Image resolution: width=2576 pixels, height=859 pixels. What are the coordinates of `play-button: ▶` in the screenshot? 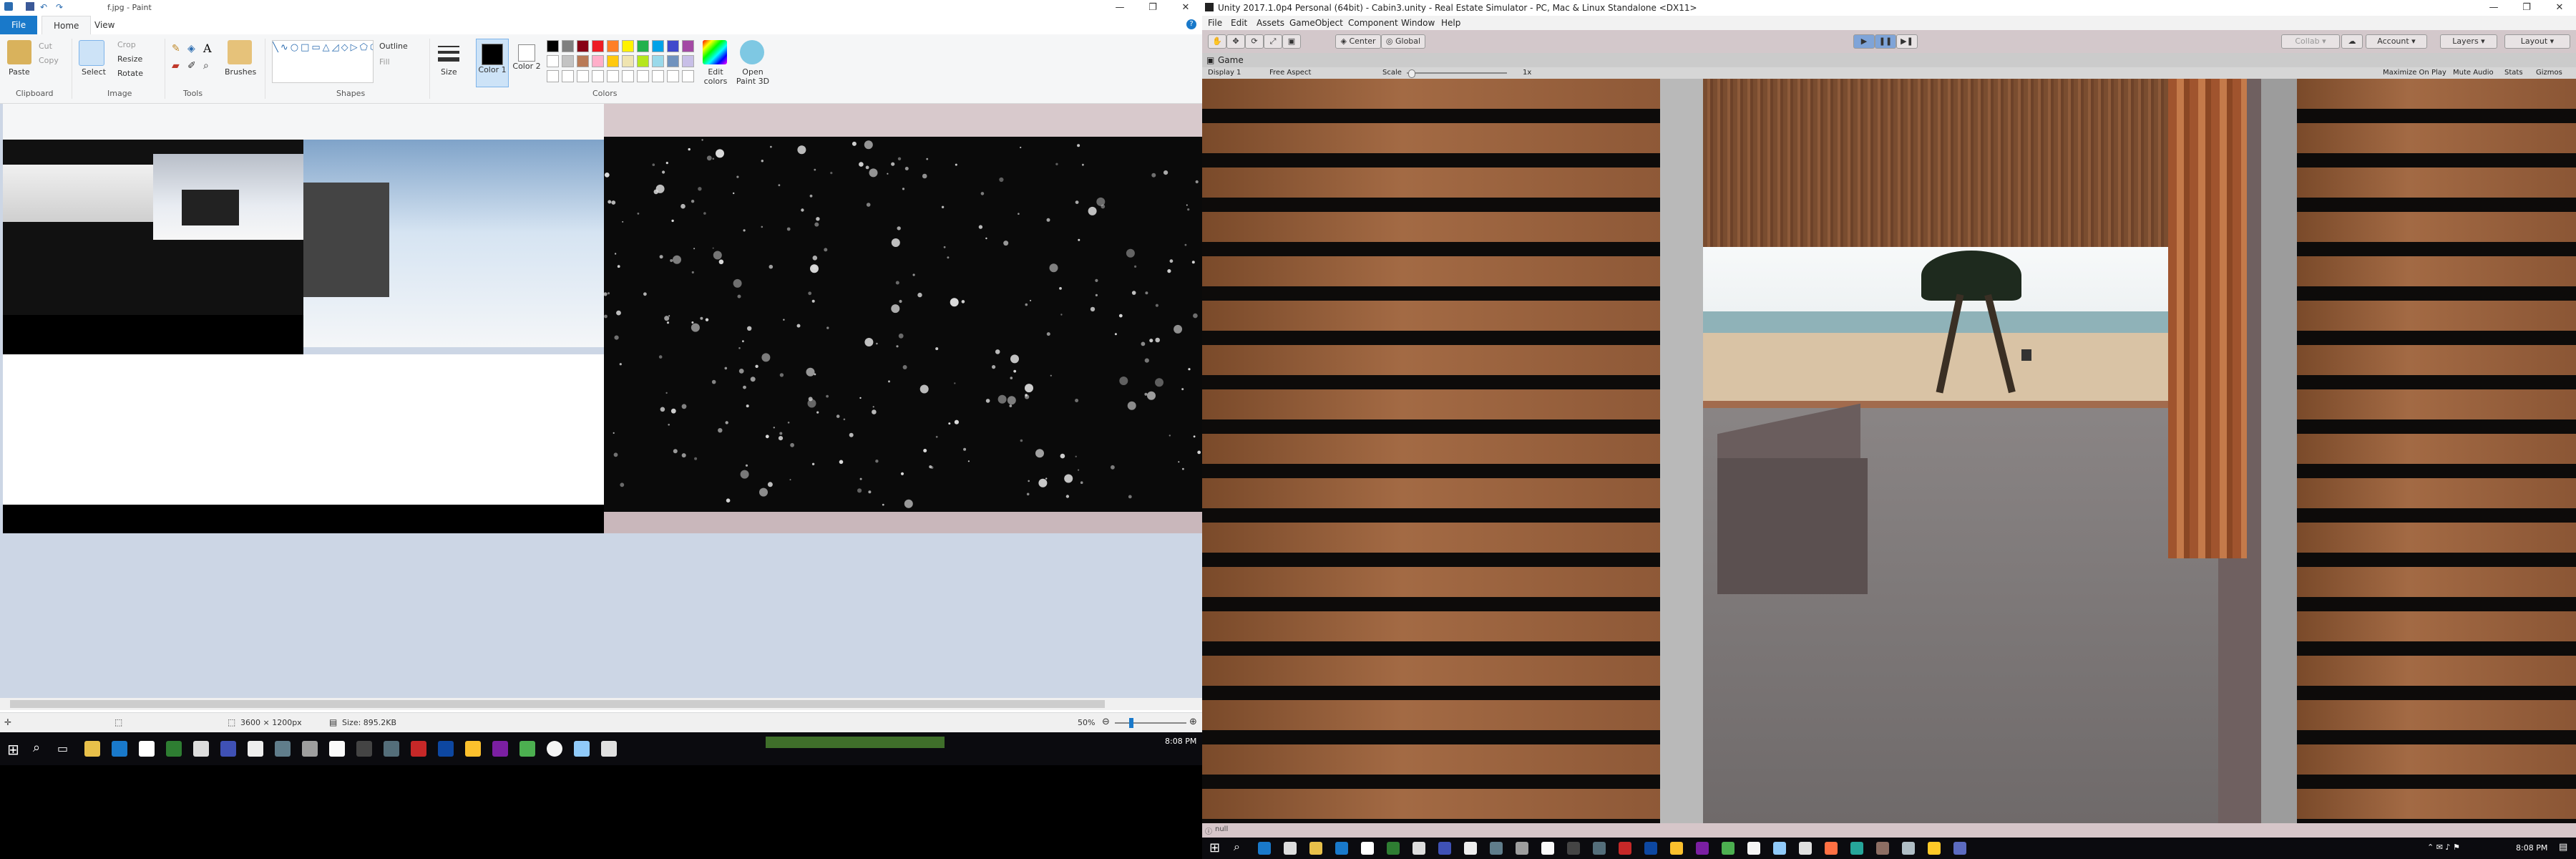 It's located at (1864, 41).